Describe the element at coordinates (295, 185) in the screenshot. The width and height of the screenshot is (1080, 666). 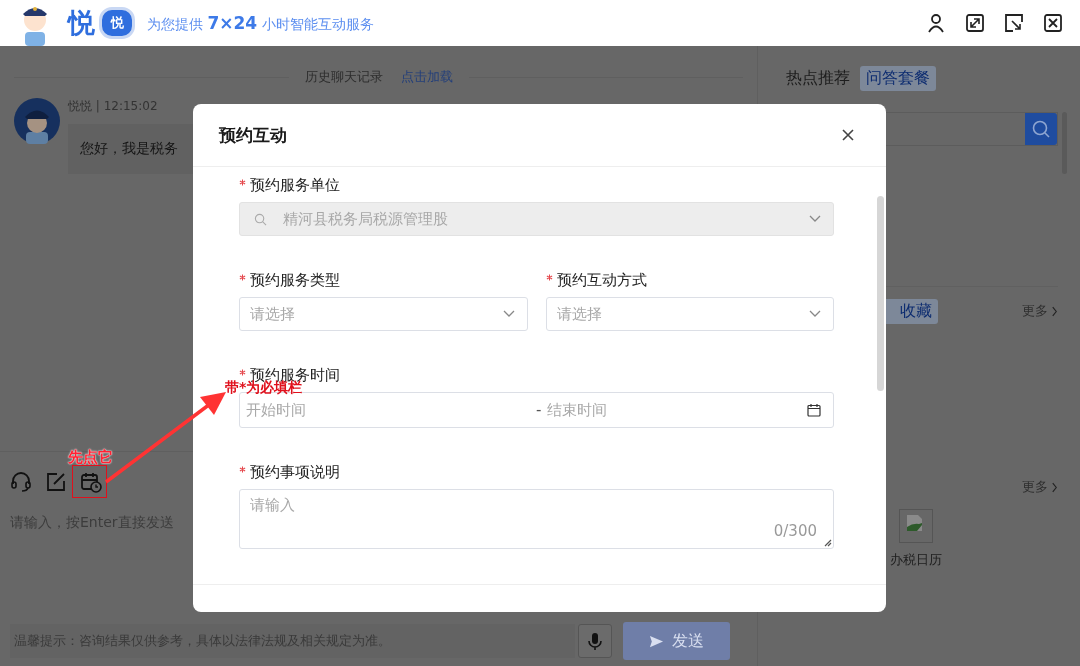
I see `field-label: 预约服务单位` at that location.